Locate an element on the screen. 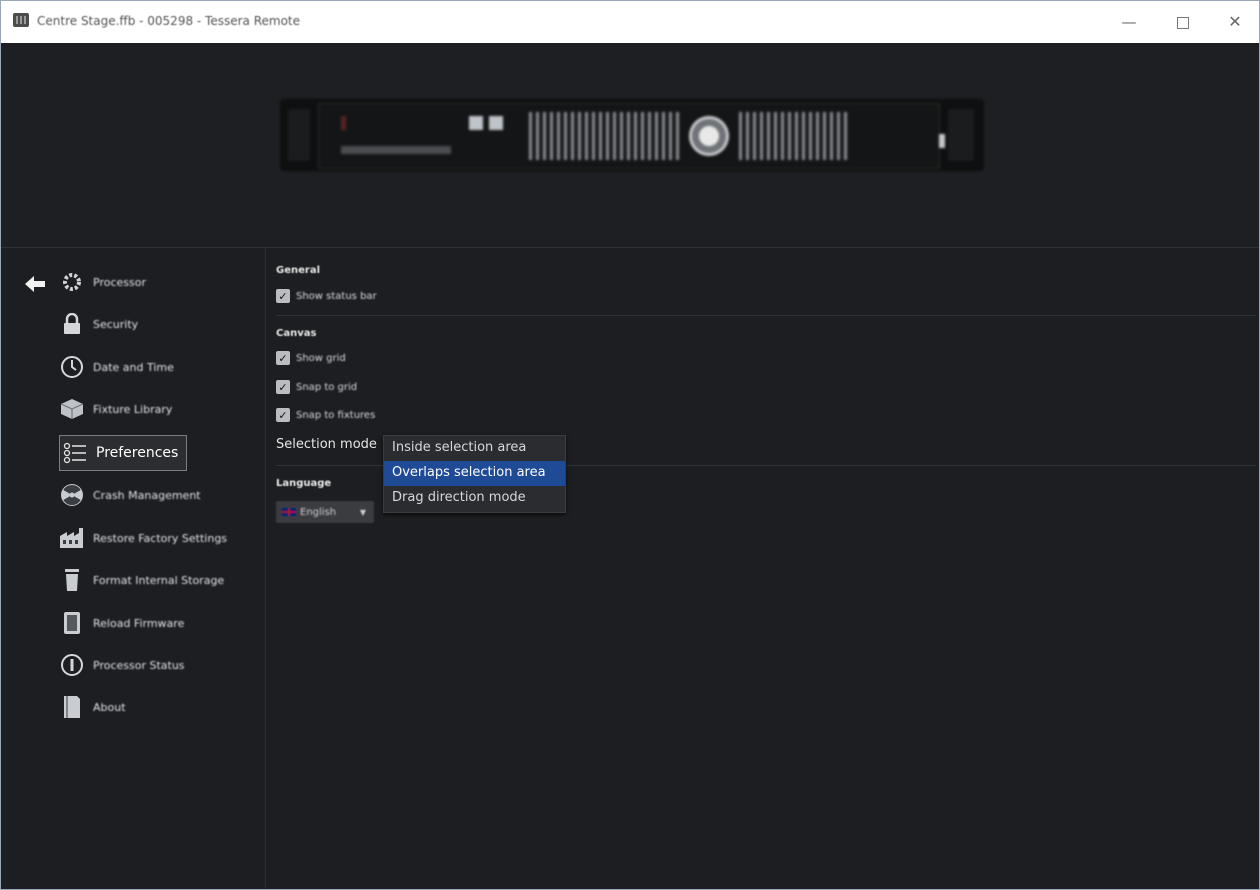  maximize-icon is located at coordinates (1183, 23).